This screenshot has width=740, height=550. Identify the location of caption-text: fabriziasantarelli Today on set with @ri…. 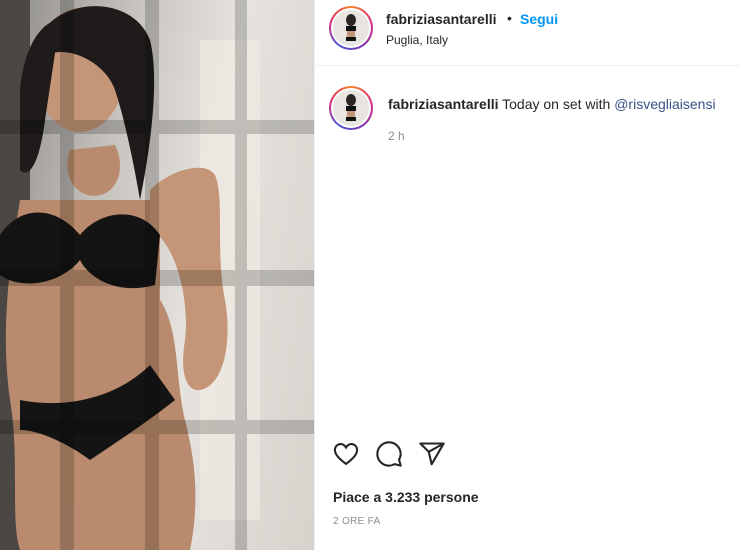
(552, 104).